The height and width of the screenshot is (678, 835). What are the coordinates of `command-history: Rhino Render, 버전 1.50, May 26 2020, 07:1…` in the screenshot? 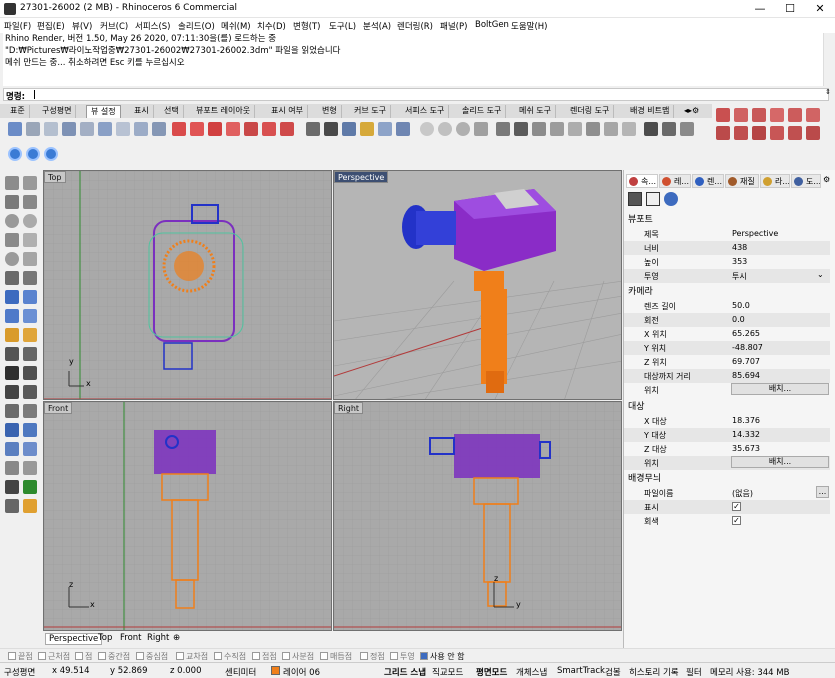 It's located at (416, 59).